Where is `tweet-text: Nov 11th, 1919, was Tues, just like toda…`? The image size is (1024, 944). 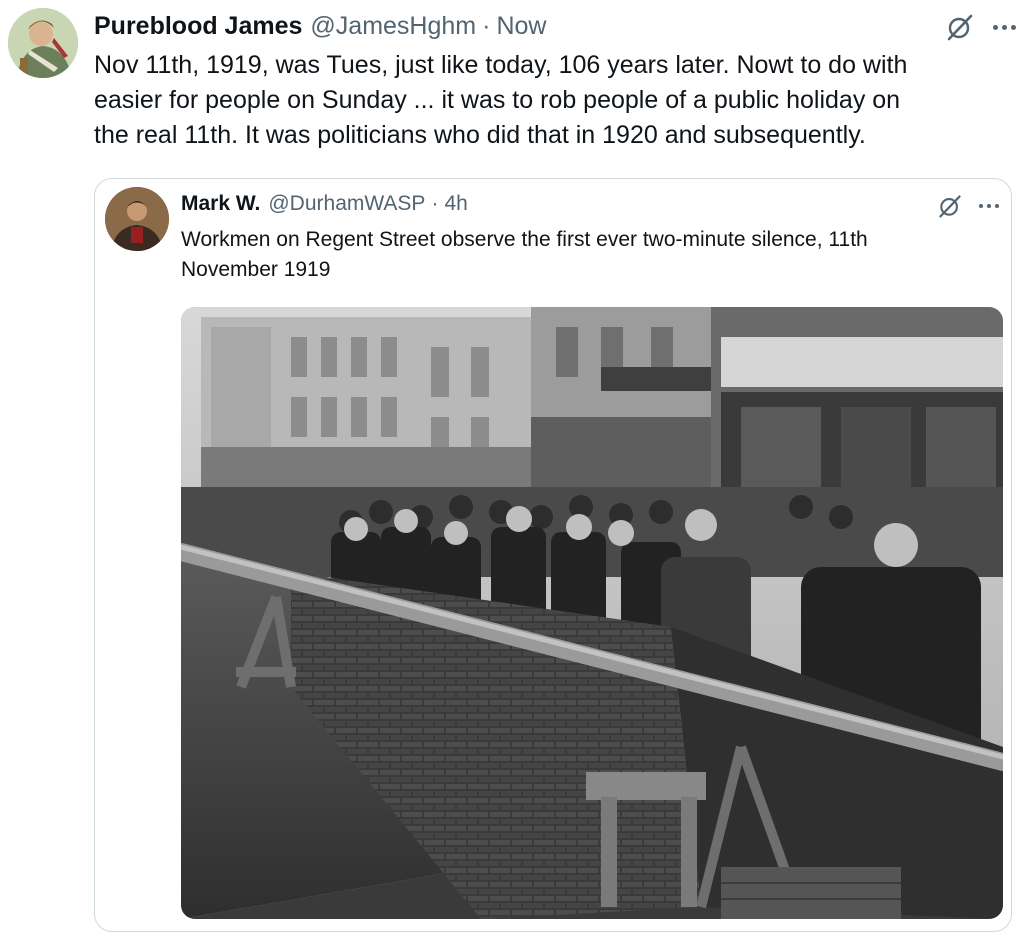 tweet-text: Nov 11th, 1919, was Tues, just like toda… is located at coordinates (549, 100).